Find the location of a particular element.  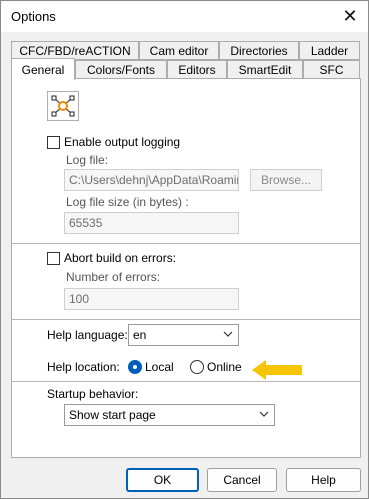

tab-label: SmartEdit is located at coordinates (265, 69).